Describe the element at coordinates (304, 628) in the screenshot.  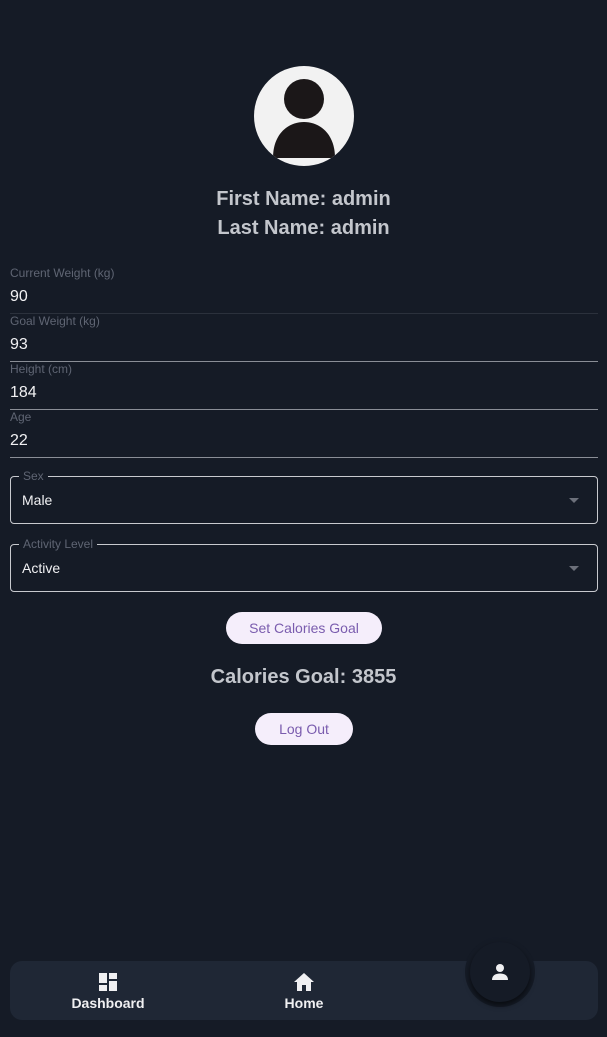
I see `set-calories-goal-button: Set Calories Goal` at that location.